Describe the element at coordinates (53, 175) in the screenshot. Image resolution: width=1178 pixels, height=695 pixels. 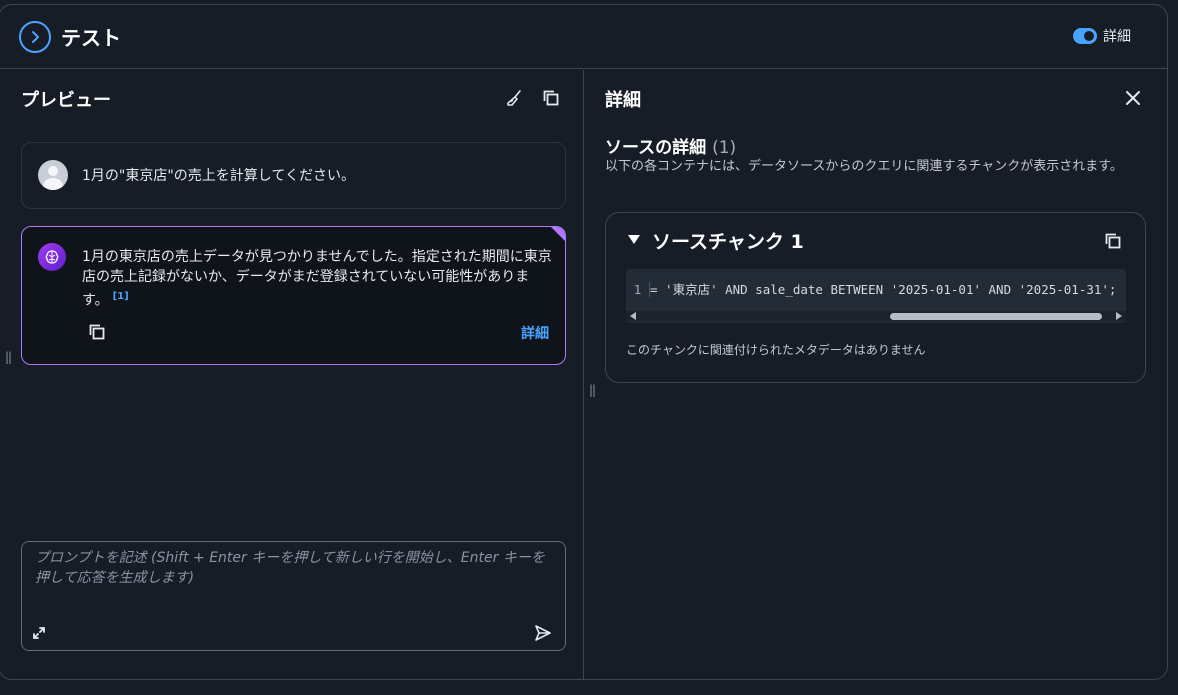
I see `avatar` at that location.